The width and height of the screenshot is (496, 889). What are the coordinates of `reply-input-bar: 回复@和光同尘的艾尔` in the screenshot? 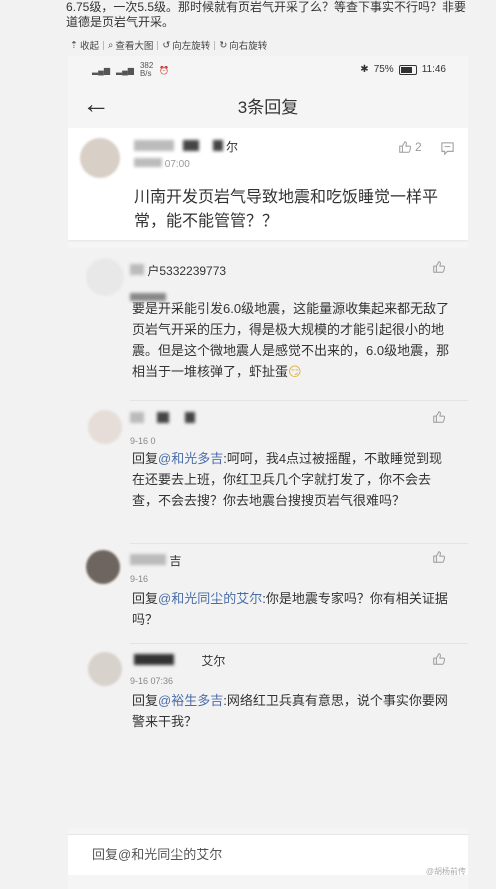 It's located at (268, 854).